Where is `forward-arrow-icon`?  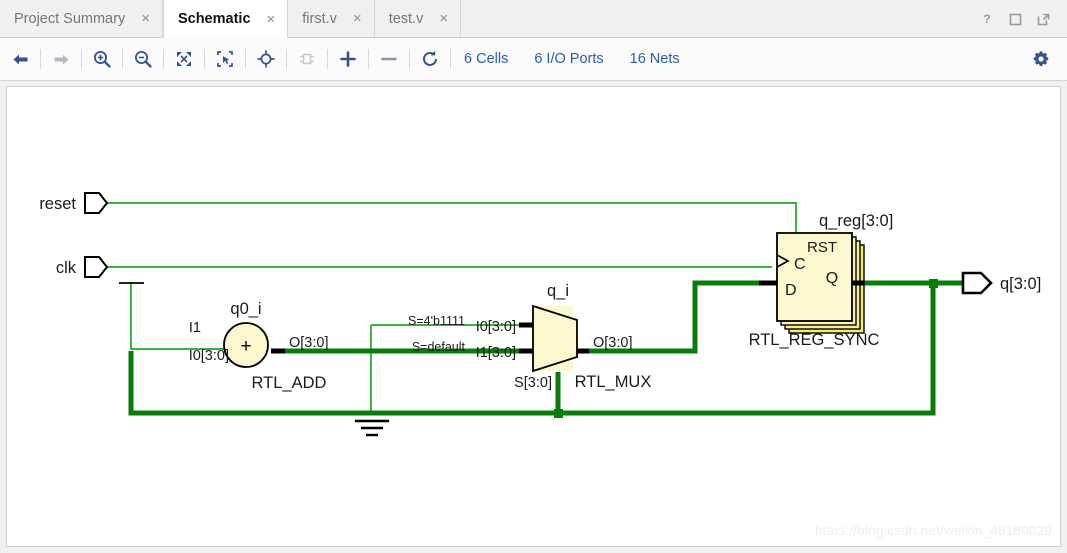 forward-arrow-icon is located at coordinates (61, 59).